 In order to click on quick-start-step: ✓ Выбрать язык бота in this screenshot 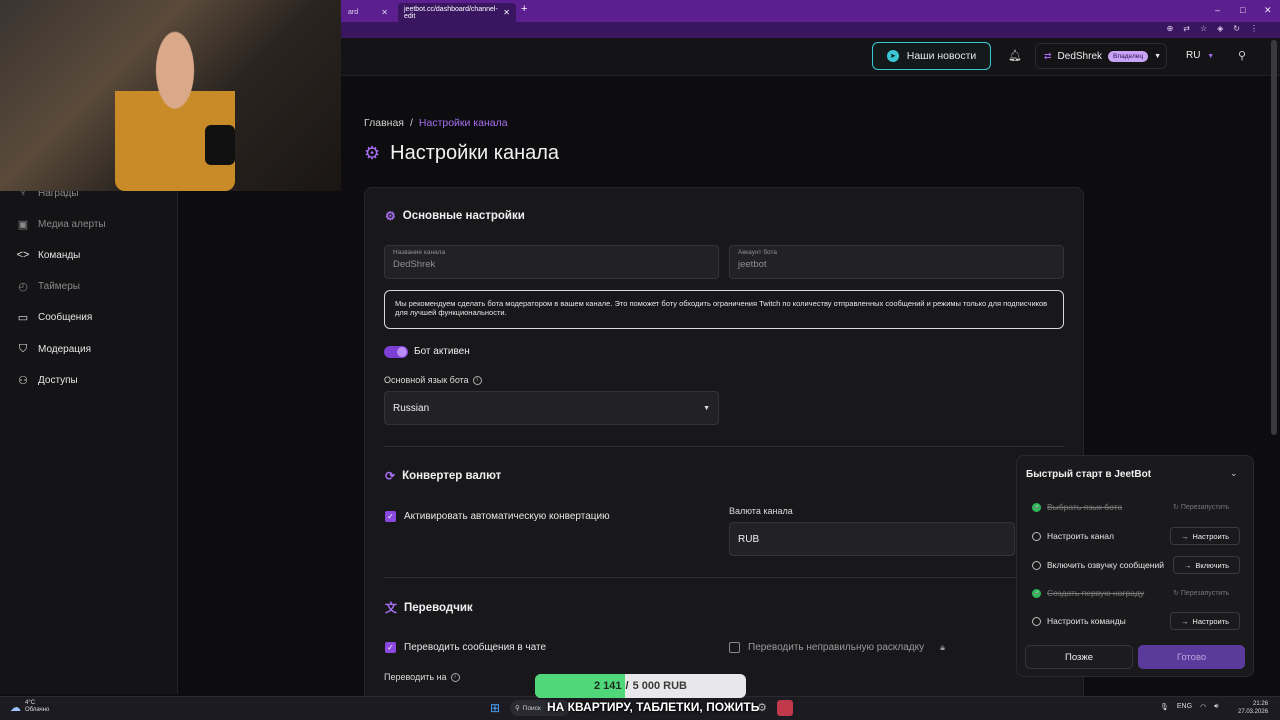, I will do `click(1077, 507)`.